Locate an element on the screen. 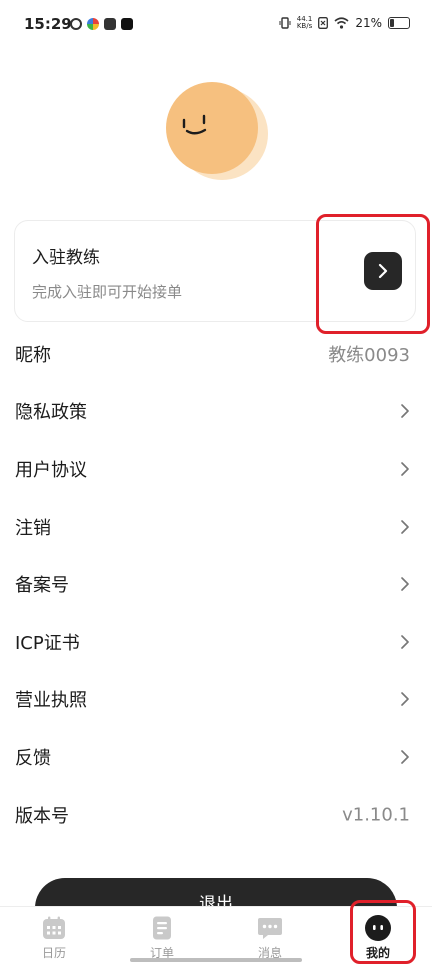 The image size is (432, 965). avatar is located at coordinates (216, 132).